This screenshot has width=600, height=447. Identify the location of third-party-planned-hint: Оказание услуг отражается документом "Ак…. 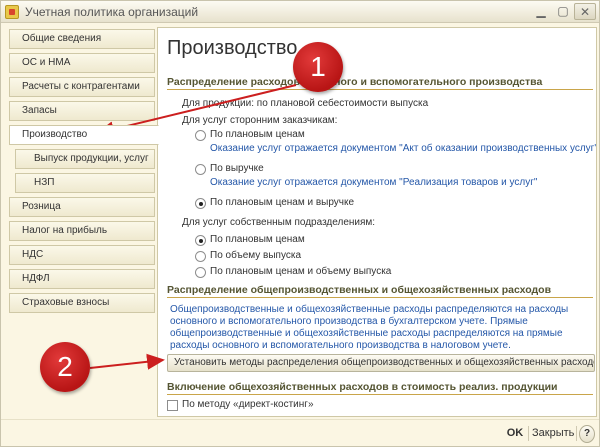
(403, 148).